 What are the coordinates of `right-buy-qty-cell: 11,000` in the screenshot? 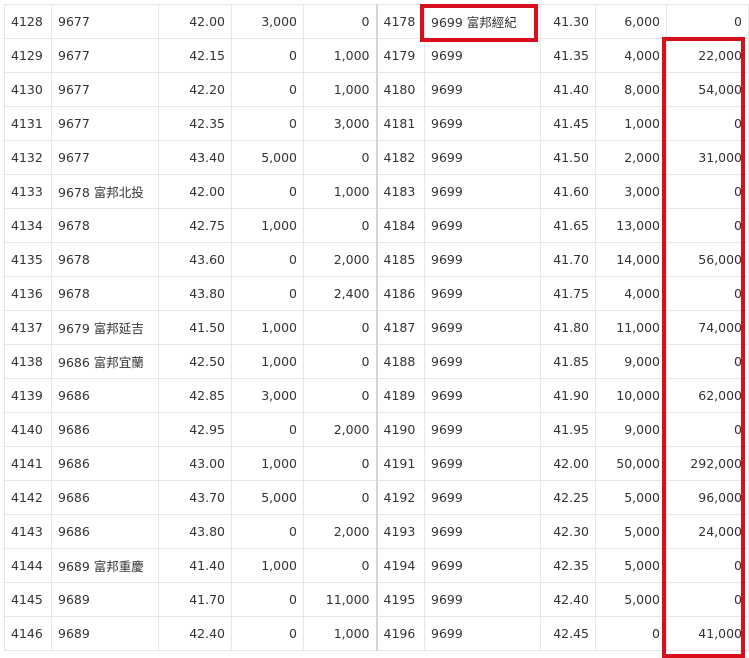 It's located at (631, 327).